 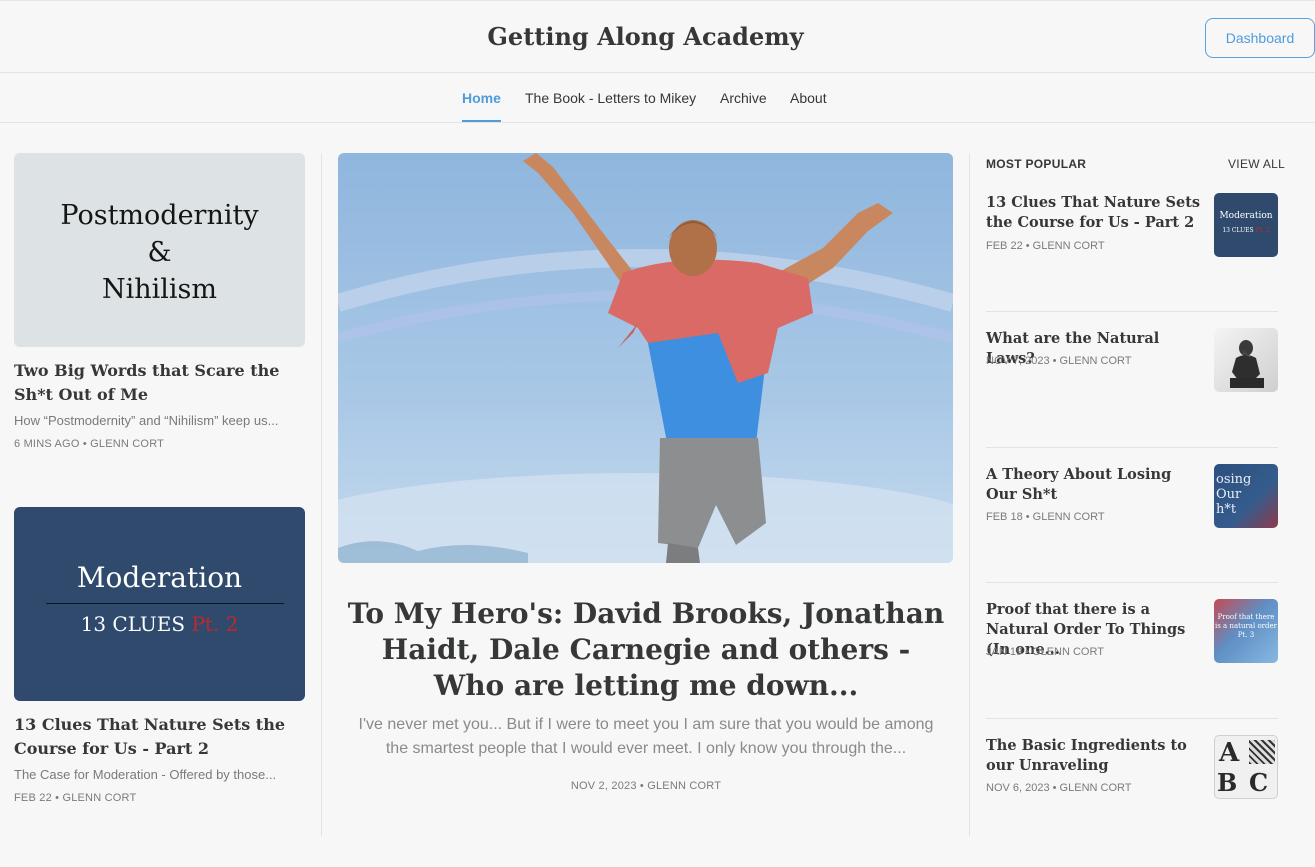 What do you see at coordinates (1229, 753) in the screenshot?
I see `thumb-text-line: A` at bounding box center [1229, 753].